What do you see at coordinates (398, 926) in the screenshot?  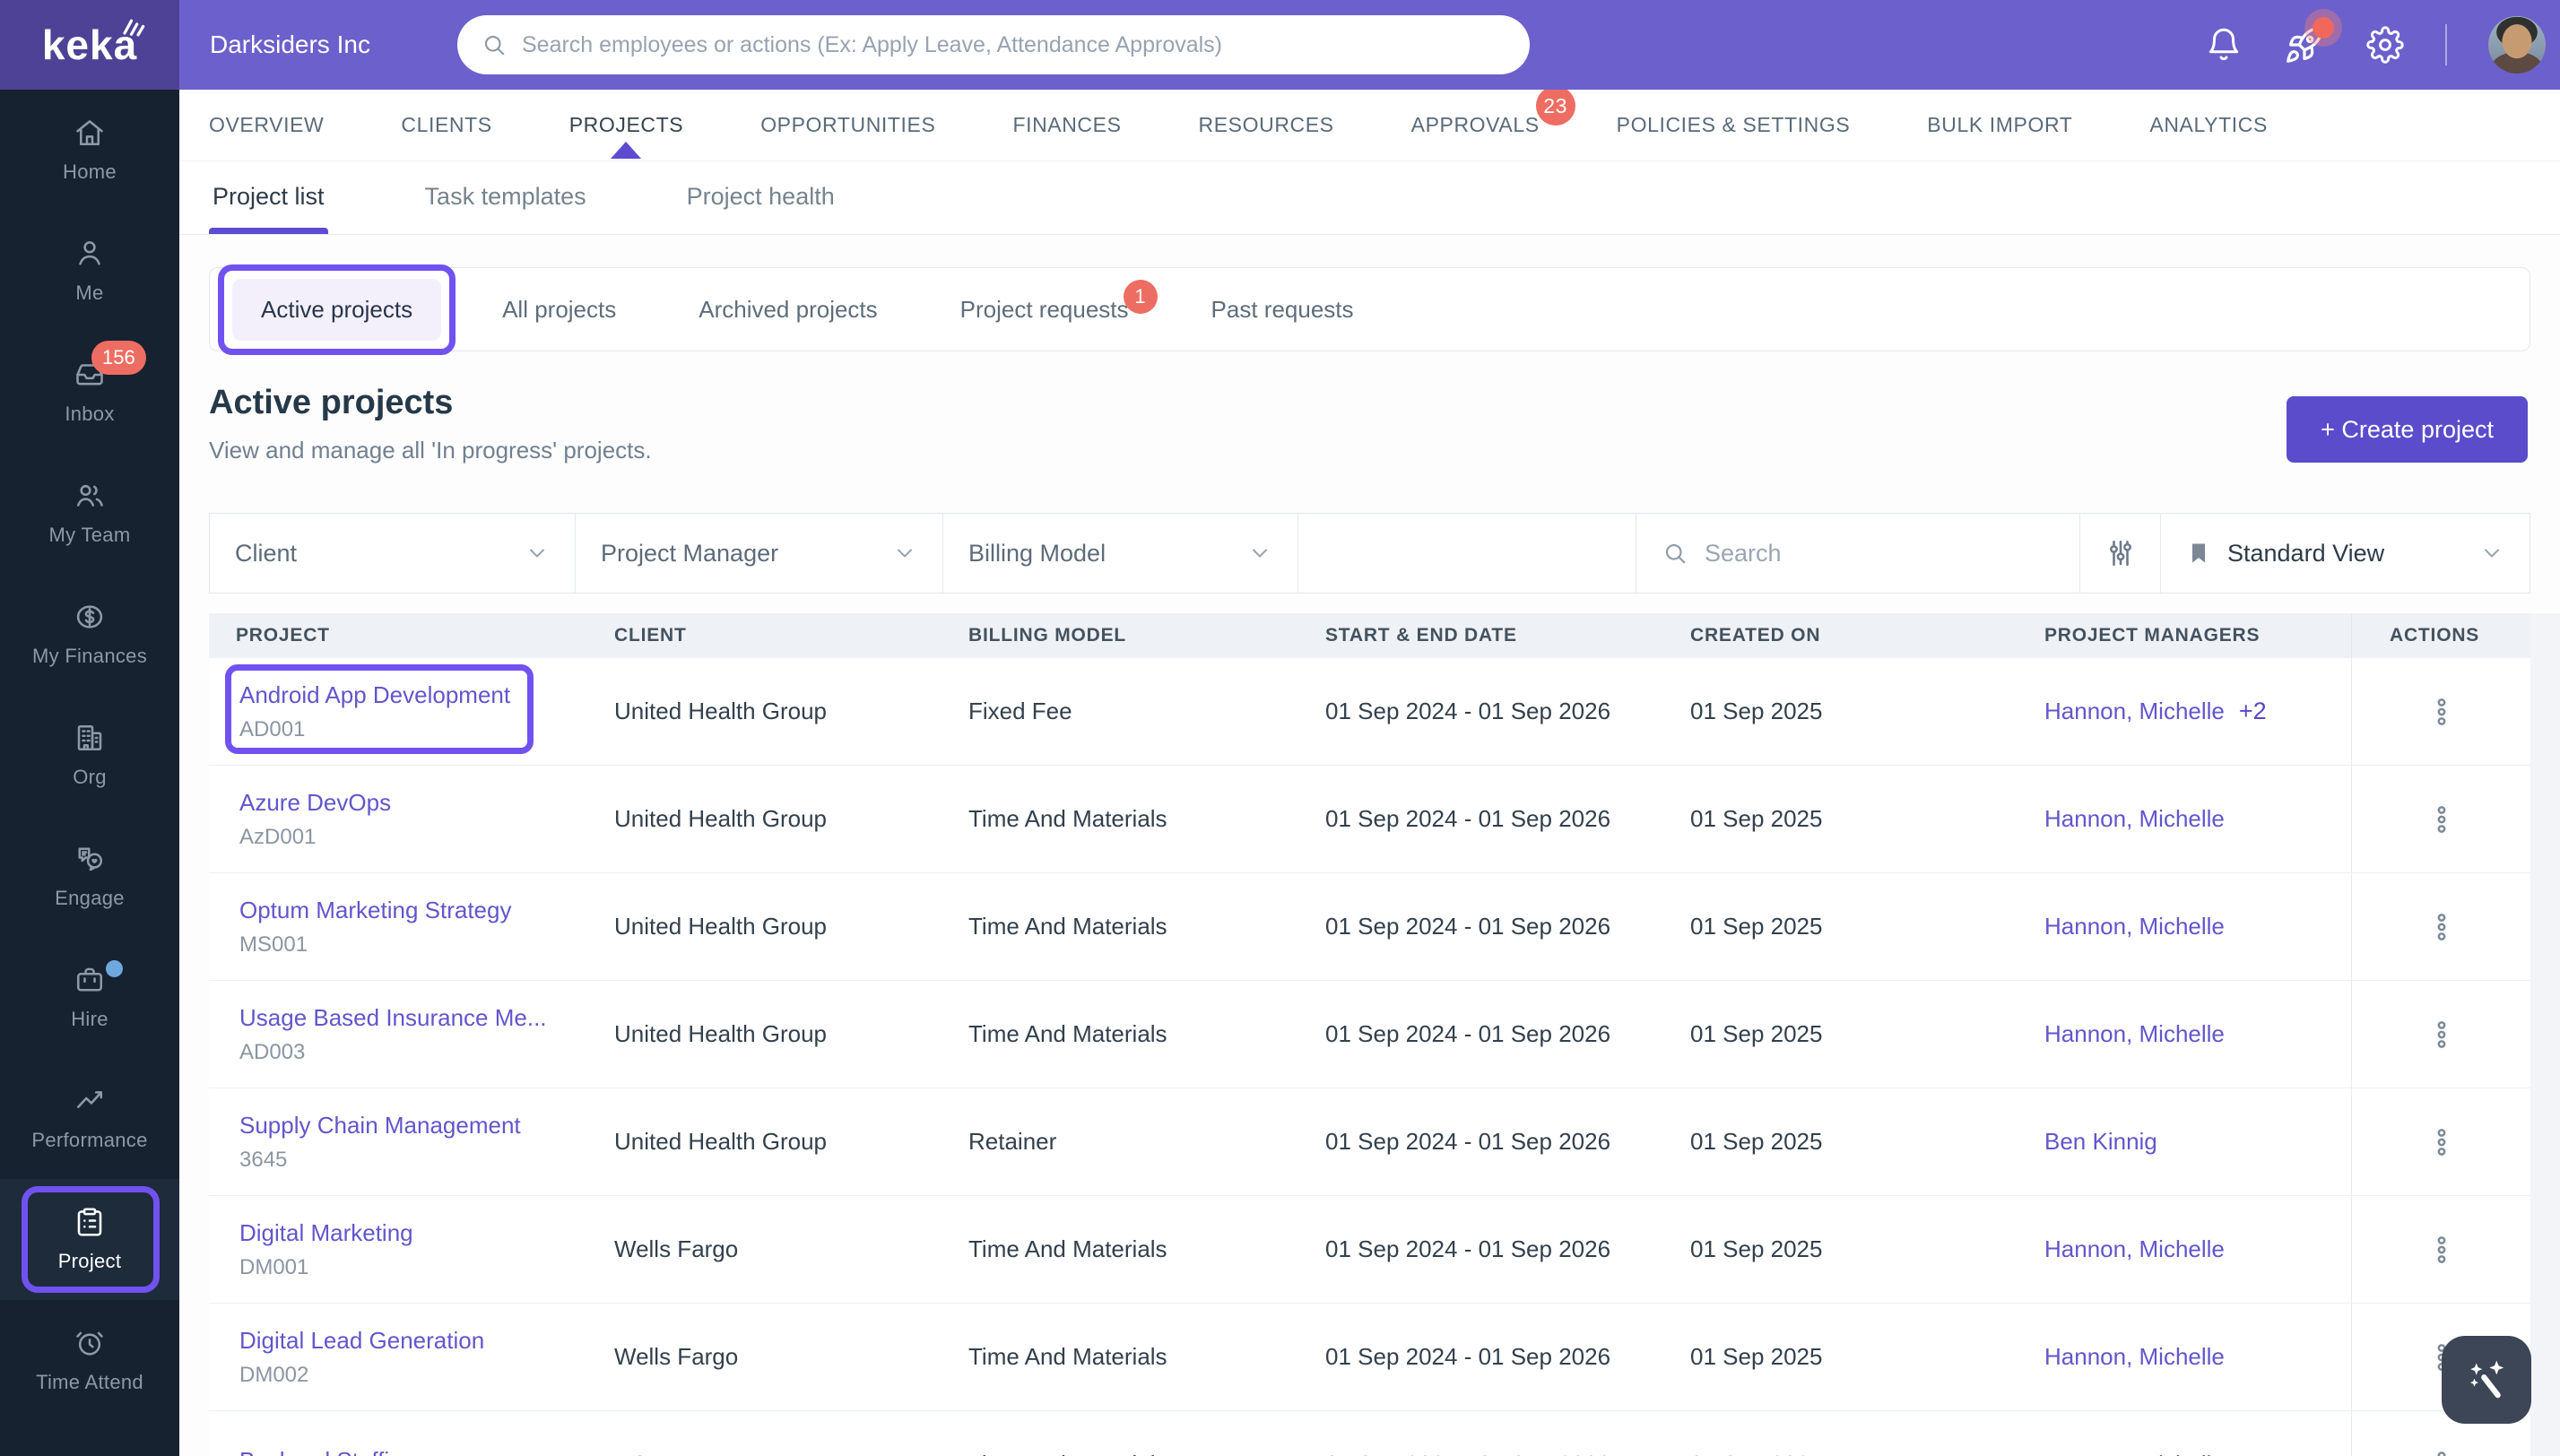 I see `project-cell: Optum Marketing Strategy MS001` at bounding box center [398, 926].